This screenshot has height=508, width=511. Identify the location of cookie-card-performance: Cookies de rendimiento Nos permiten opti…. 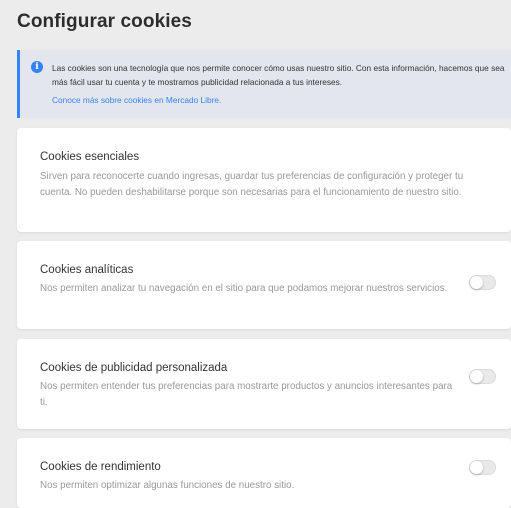
(264, 473).